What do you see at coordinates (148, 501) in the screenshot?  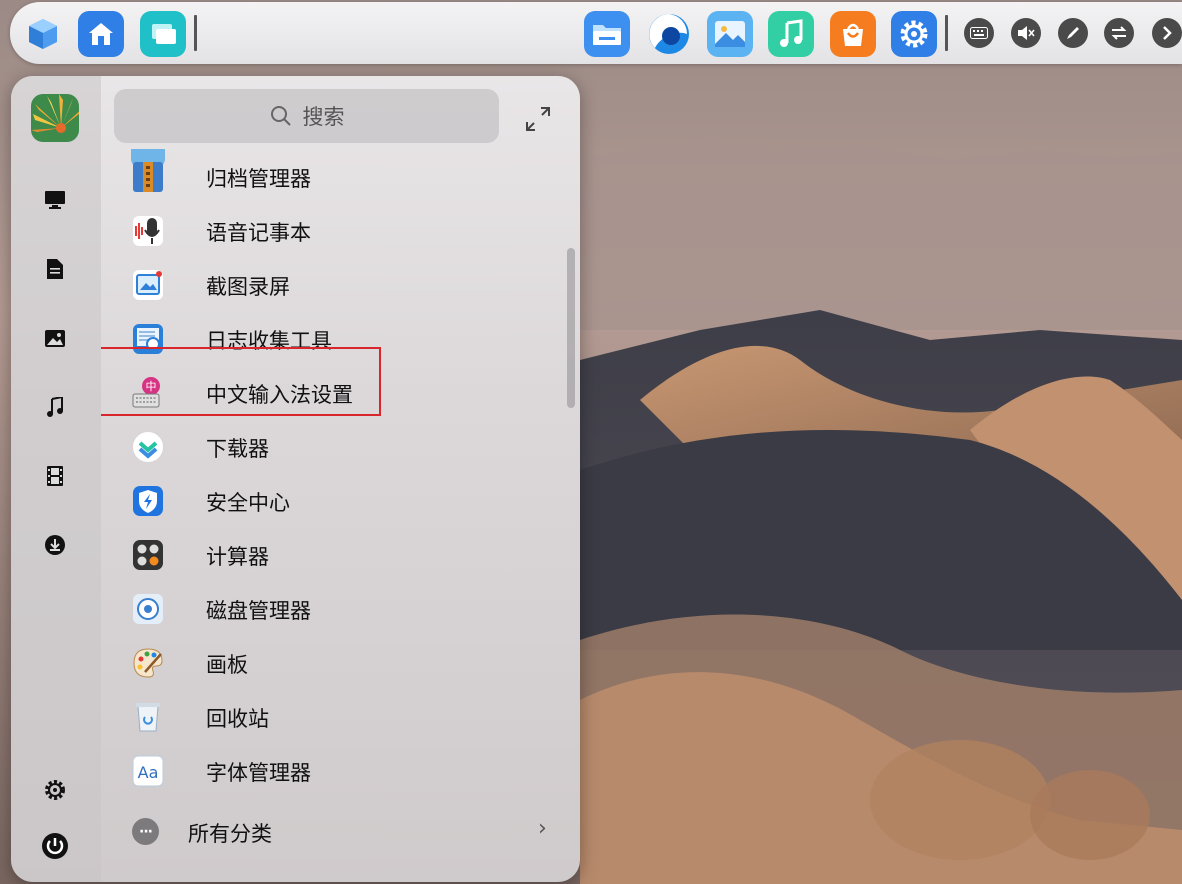 I see `security-center-icon` at bounding box center [148, 501].